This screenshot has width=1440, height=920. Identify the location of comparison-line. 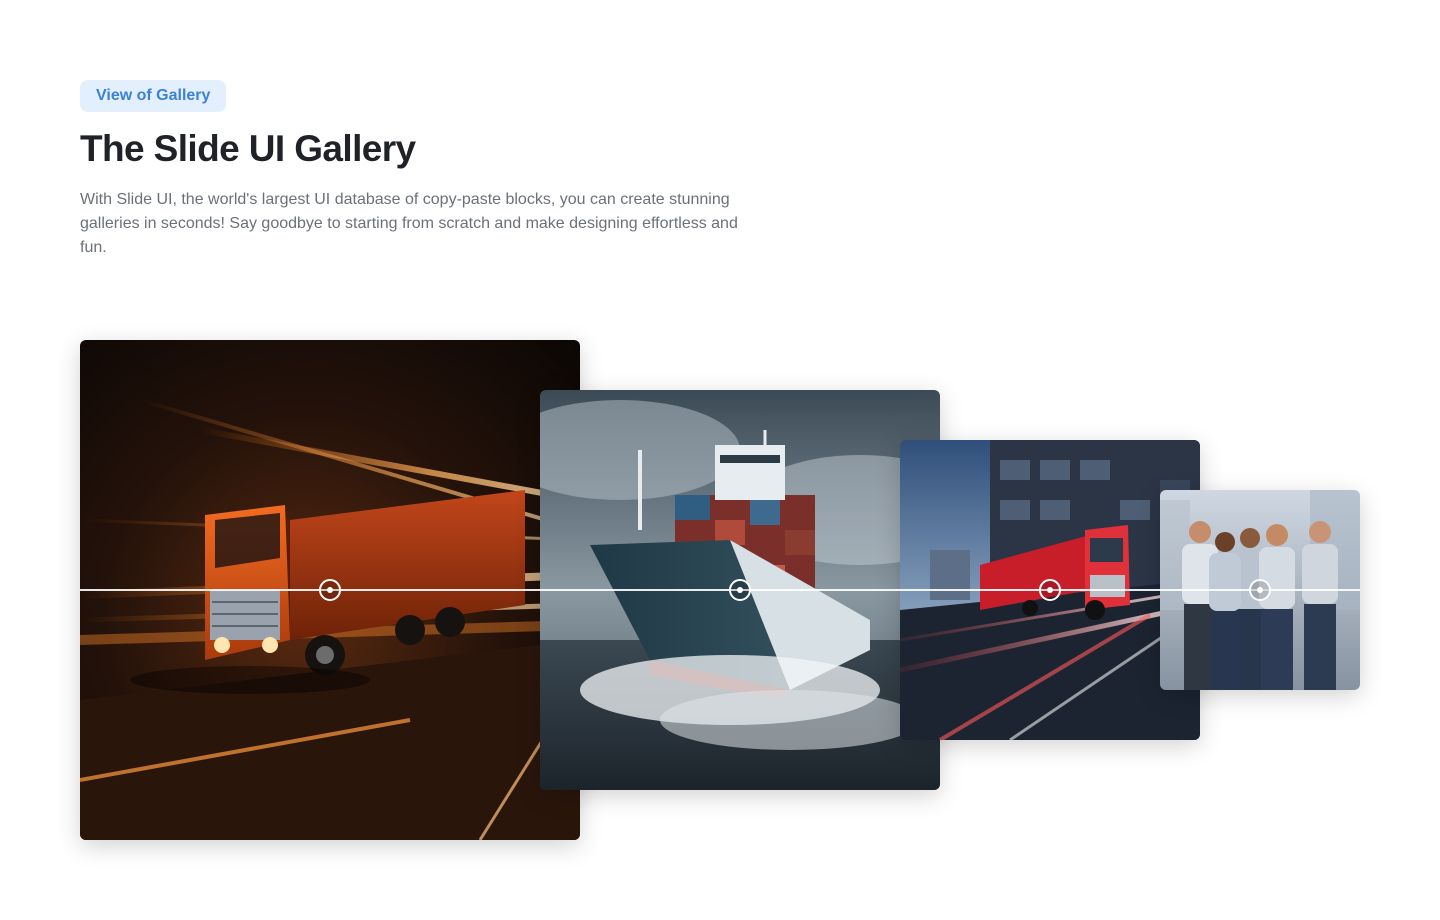
(720, 590).